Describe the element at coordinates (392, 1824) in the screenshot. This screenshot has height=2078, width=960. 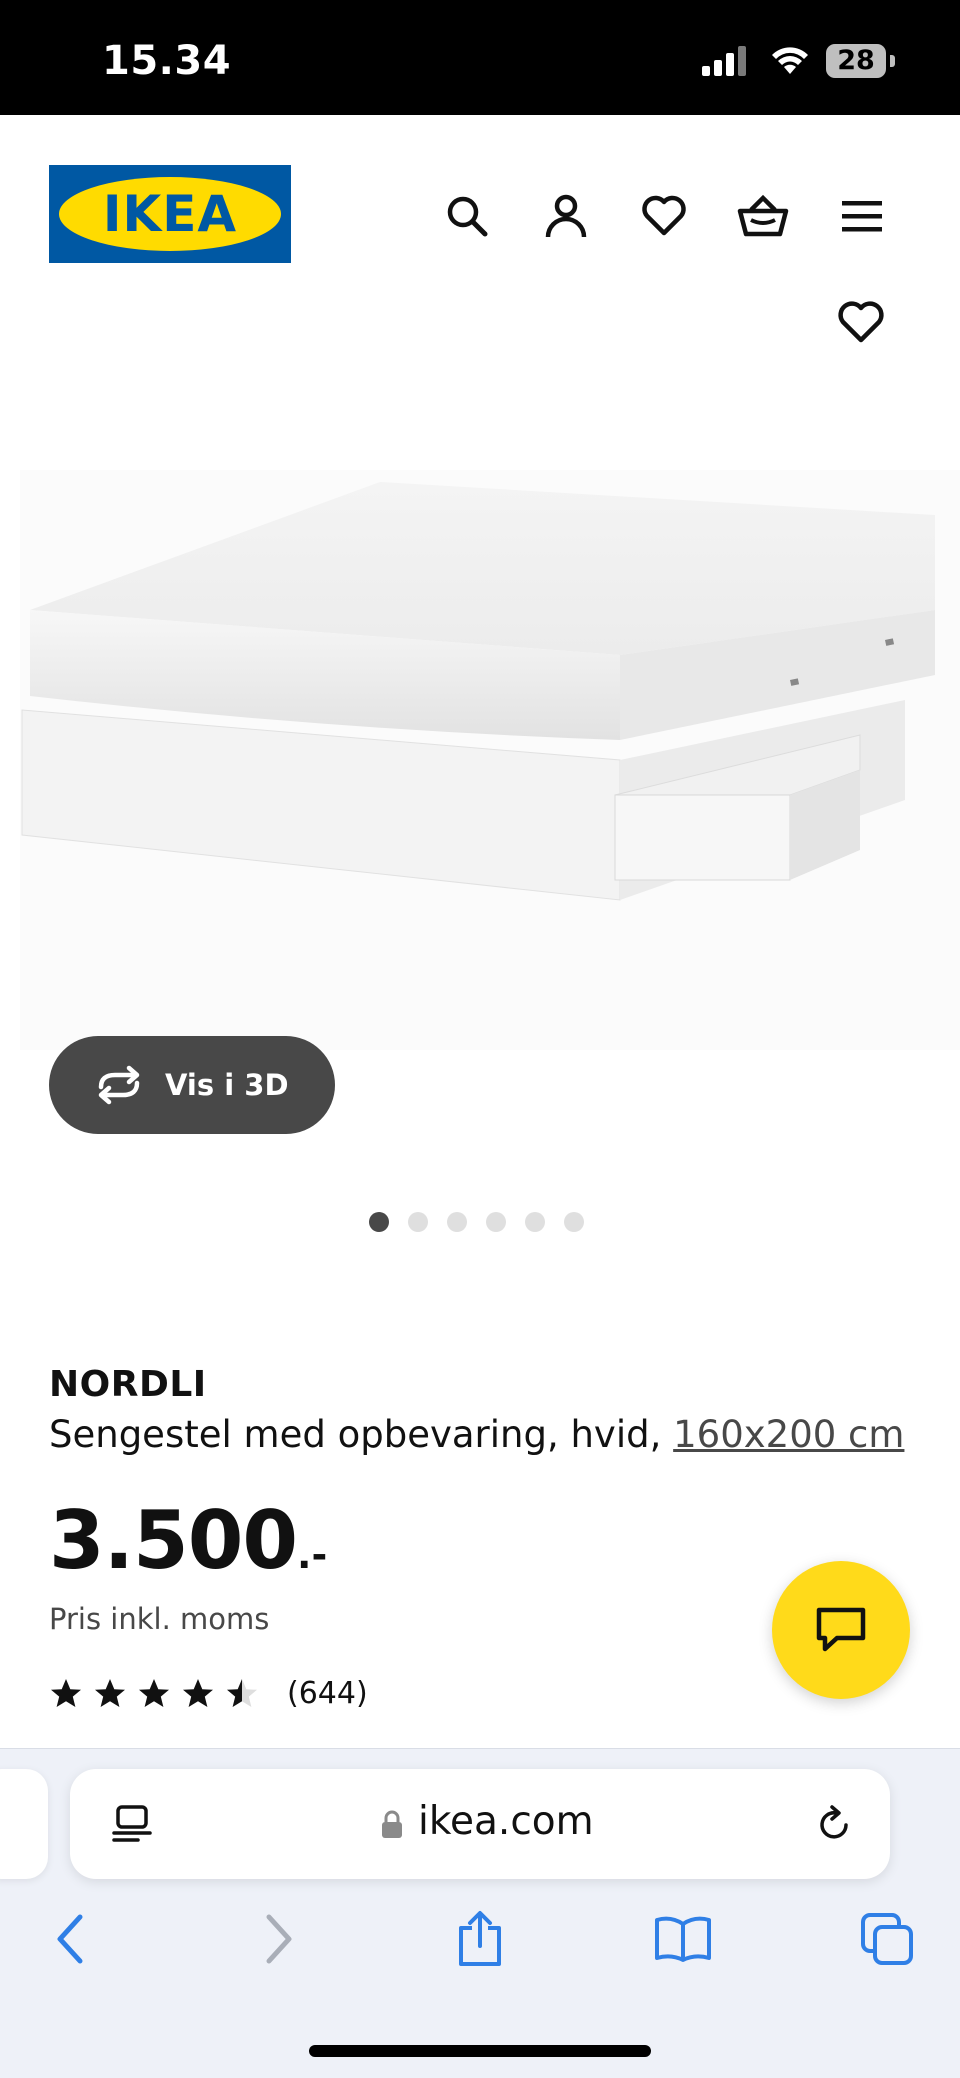
I see `lock-icon` at that location.